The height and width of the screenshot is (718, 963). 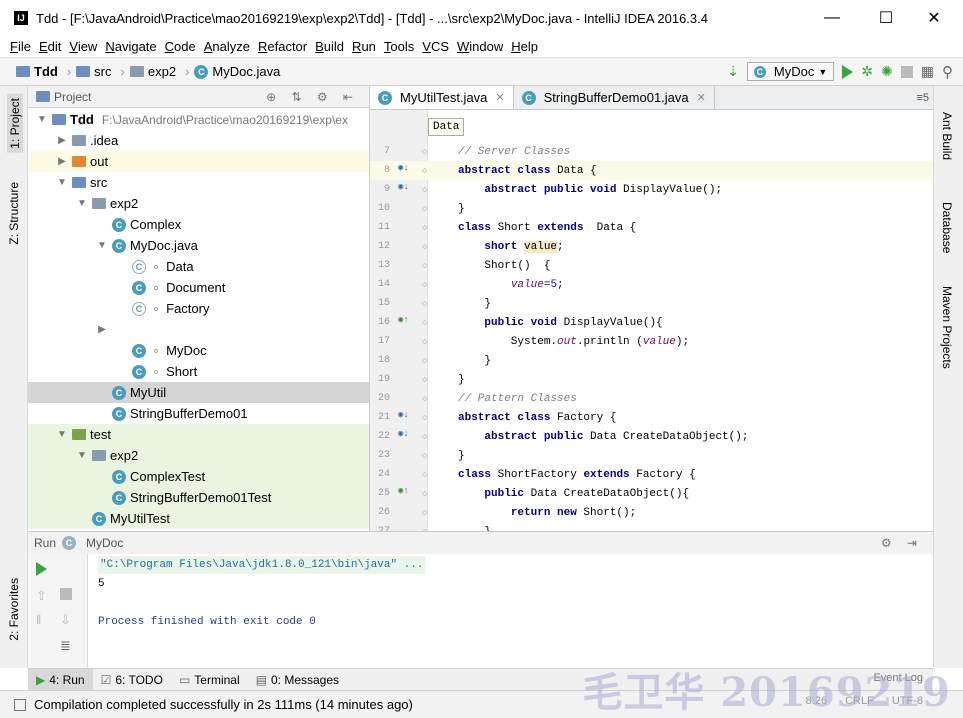 I want to click on menu-item-tools: Tools, so click(x=399, y=46).